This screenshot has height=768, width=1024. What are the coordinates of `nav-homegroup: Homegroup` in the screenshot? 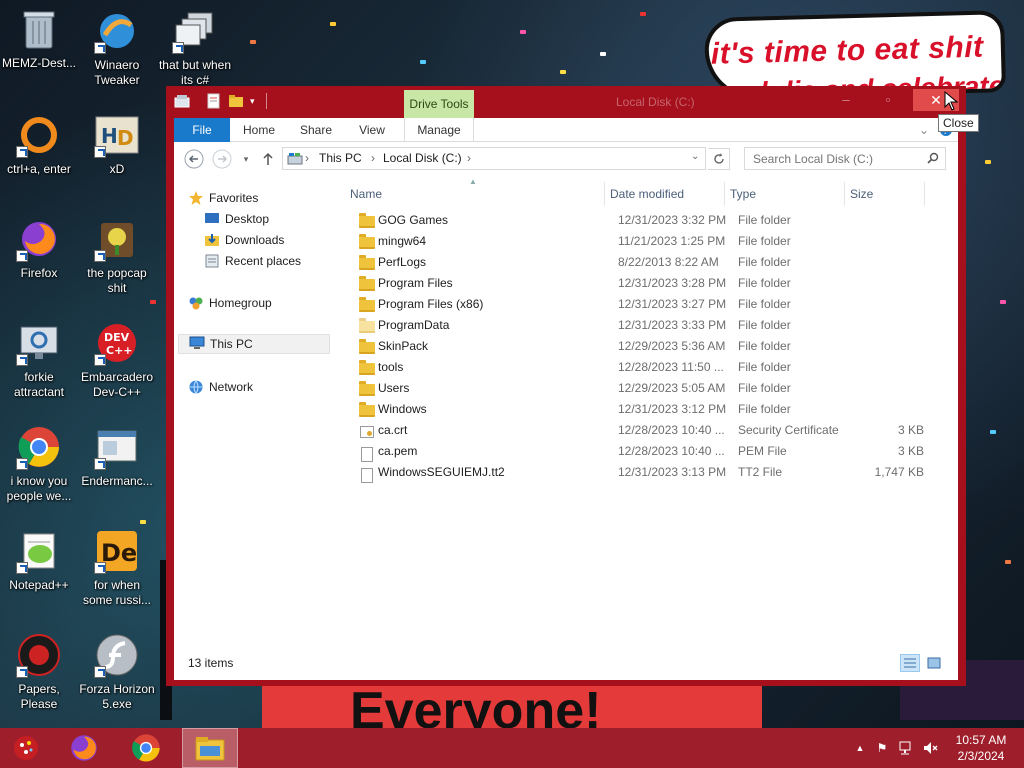 It's located at (230, 303).